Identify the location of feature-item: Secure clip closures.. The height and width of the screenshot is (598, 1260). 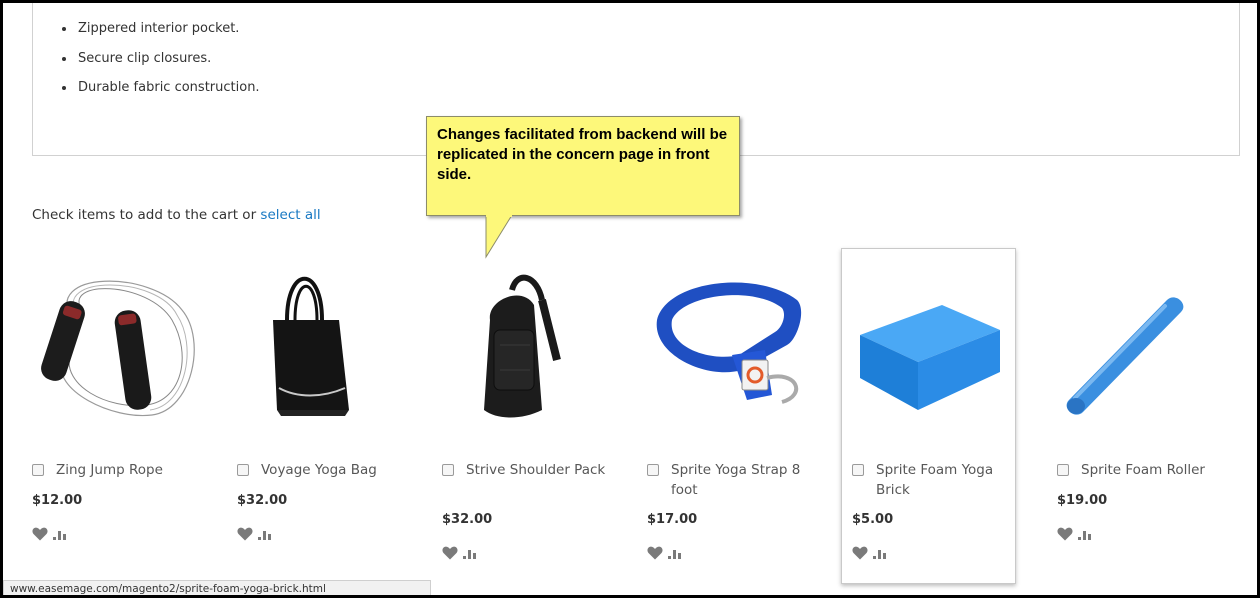
(161, 59).